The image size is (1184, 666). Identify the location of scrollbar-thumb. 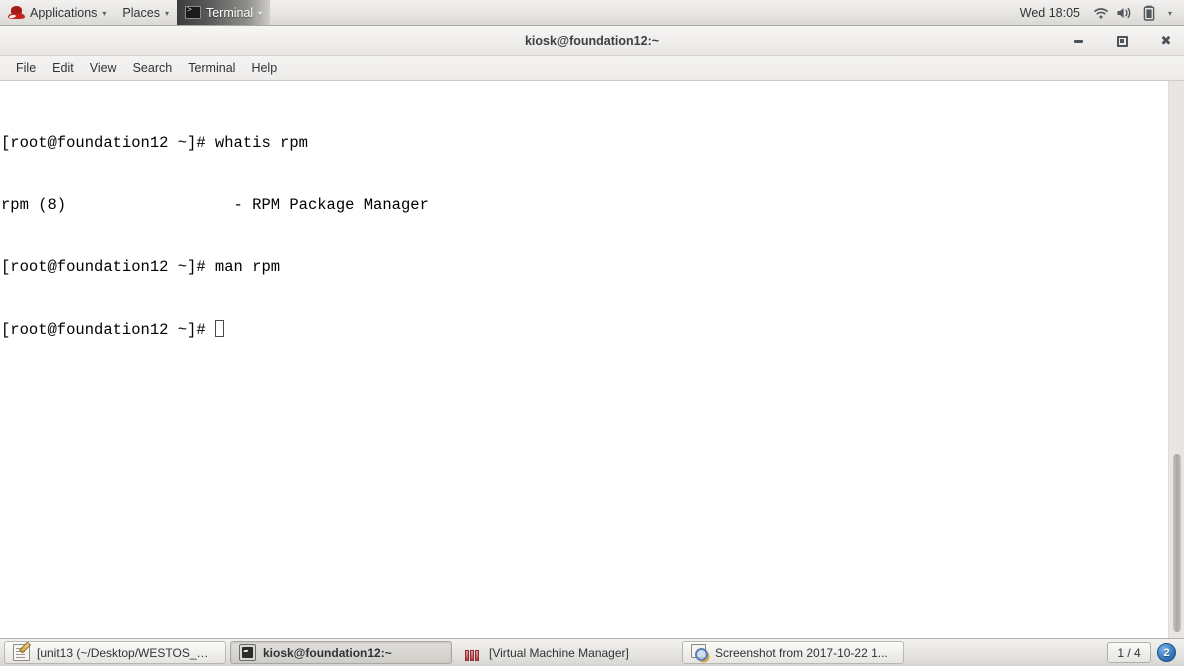
(1177, 543).